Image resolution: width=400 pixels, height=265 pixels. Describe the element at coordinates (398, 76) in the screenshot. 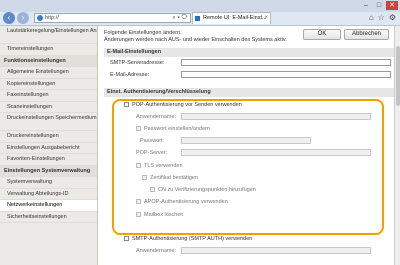

I see `scrollbar-thumb` at that location.